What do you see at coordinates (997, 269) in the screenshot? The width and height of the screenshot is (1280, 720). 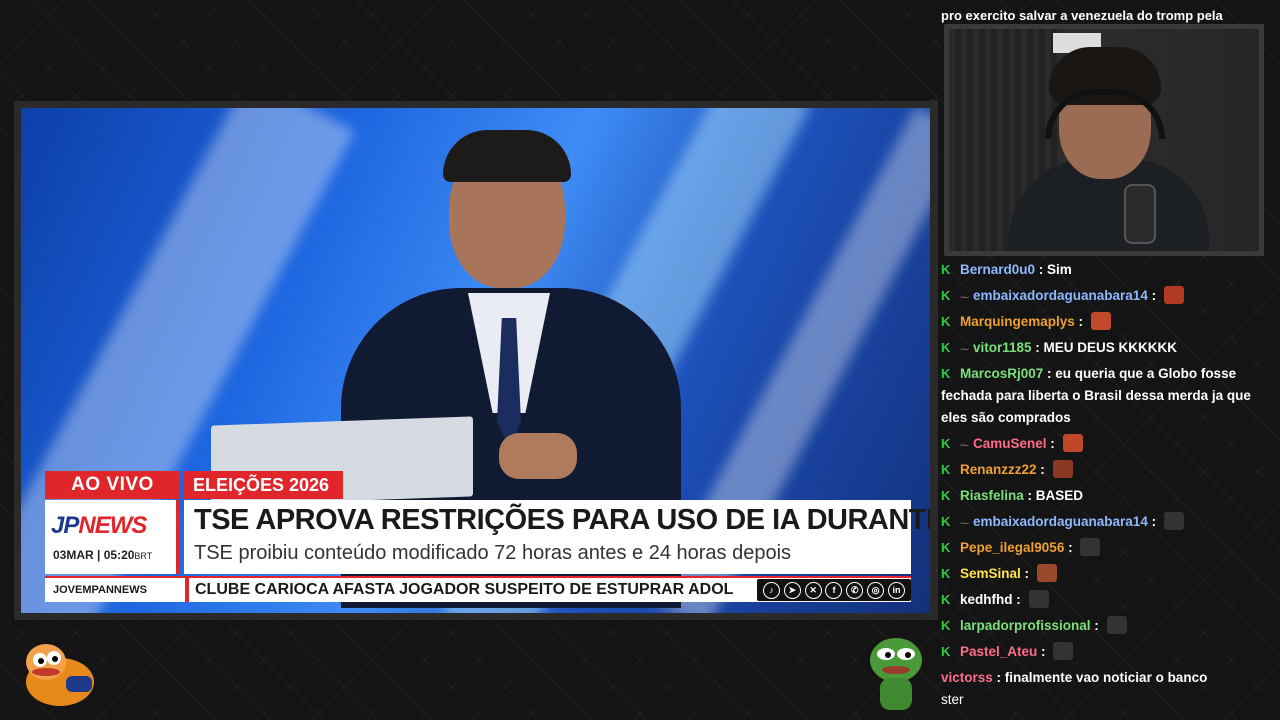 I see `chat-username: Bernard0u0` at bounding box center [997, 269].